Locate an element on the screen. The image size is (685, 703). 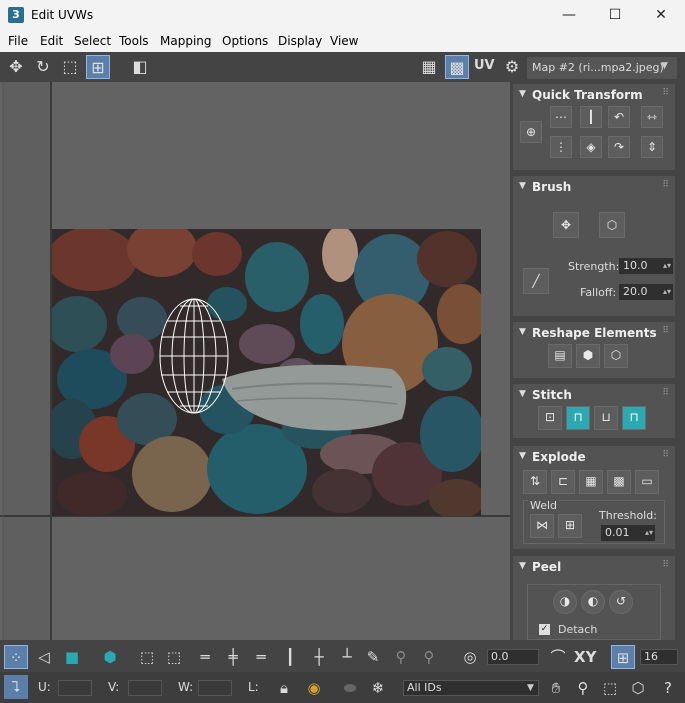
pin-icon: ┼ is located at coordinates (319, 657).